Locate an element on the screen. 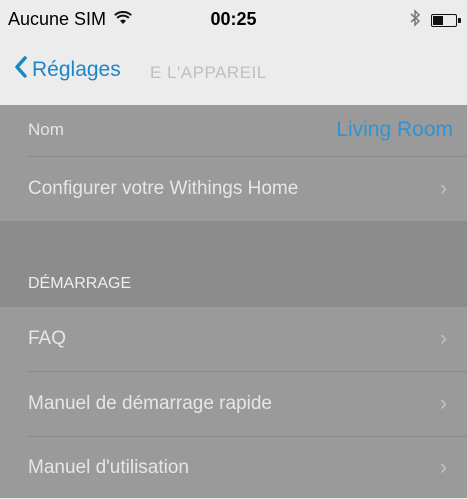 The width and height of the screenshot is (467, 499). configure-device-label: Configurer votre Withings Home is located at coordinates (163, 188).